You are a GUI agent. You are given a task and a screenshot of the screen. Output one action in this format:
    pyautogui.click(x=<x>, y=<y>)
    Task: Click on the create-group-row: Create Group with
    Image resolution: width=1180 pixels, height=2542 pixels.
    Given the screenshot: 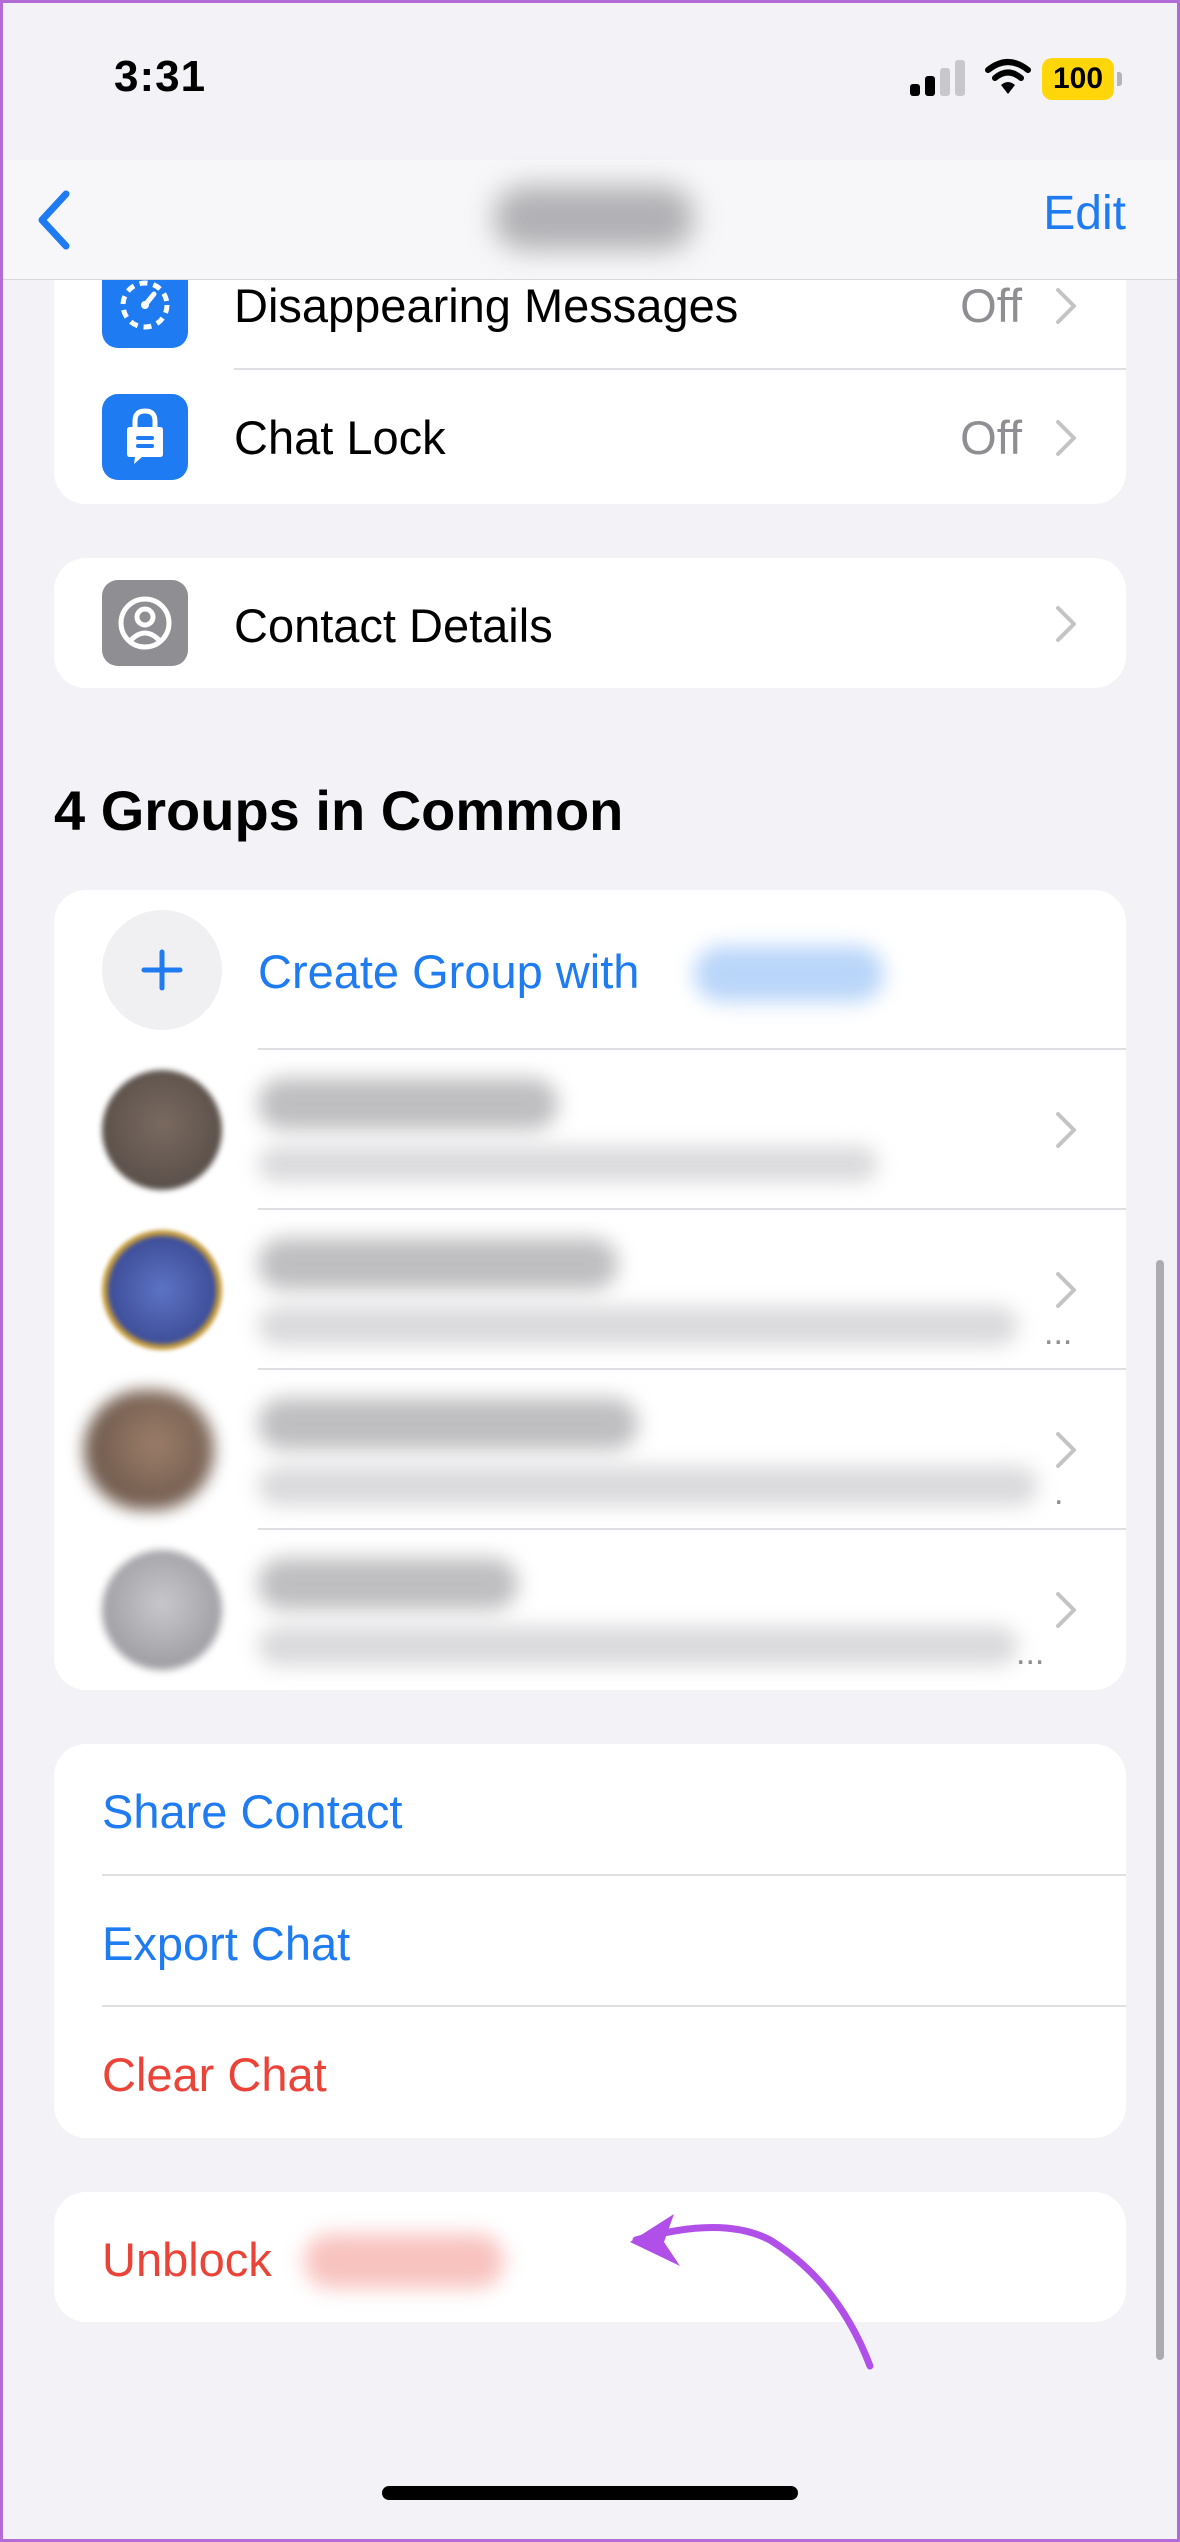 What is the action you would take?
    pyautogui.click(x=590, y=970)
    